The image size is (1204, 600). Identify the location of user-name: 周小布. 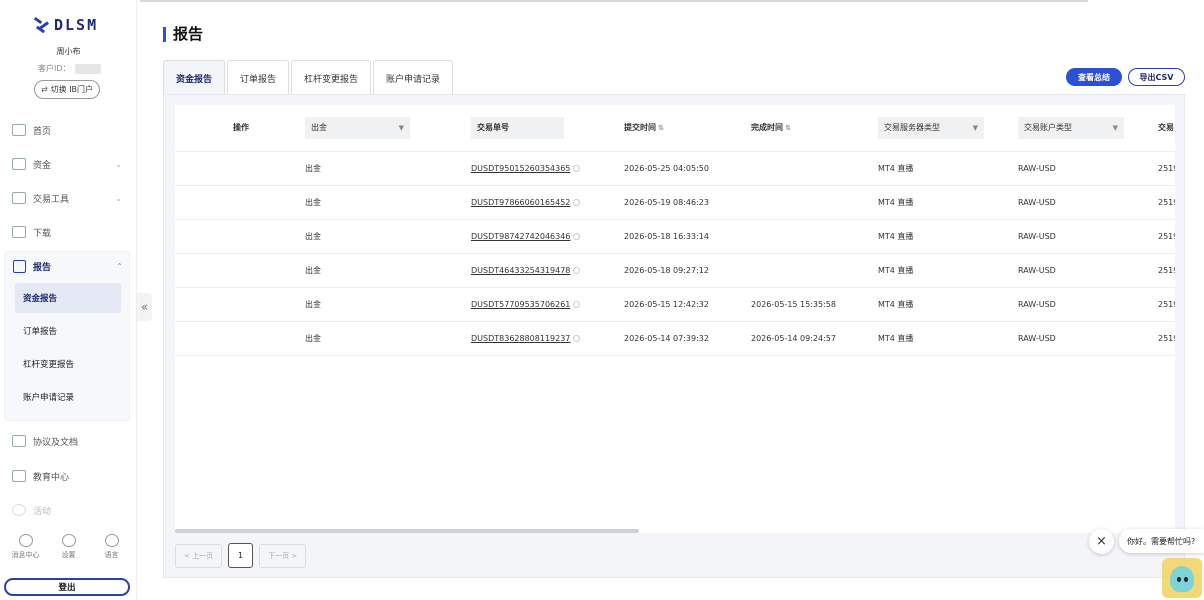
(68, 51).